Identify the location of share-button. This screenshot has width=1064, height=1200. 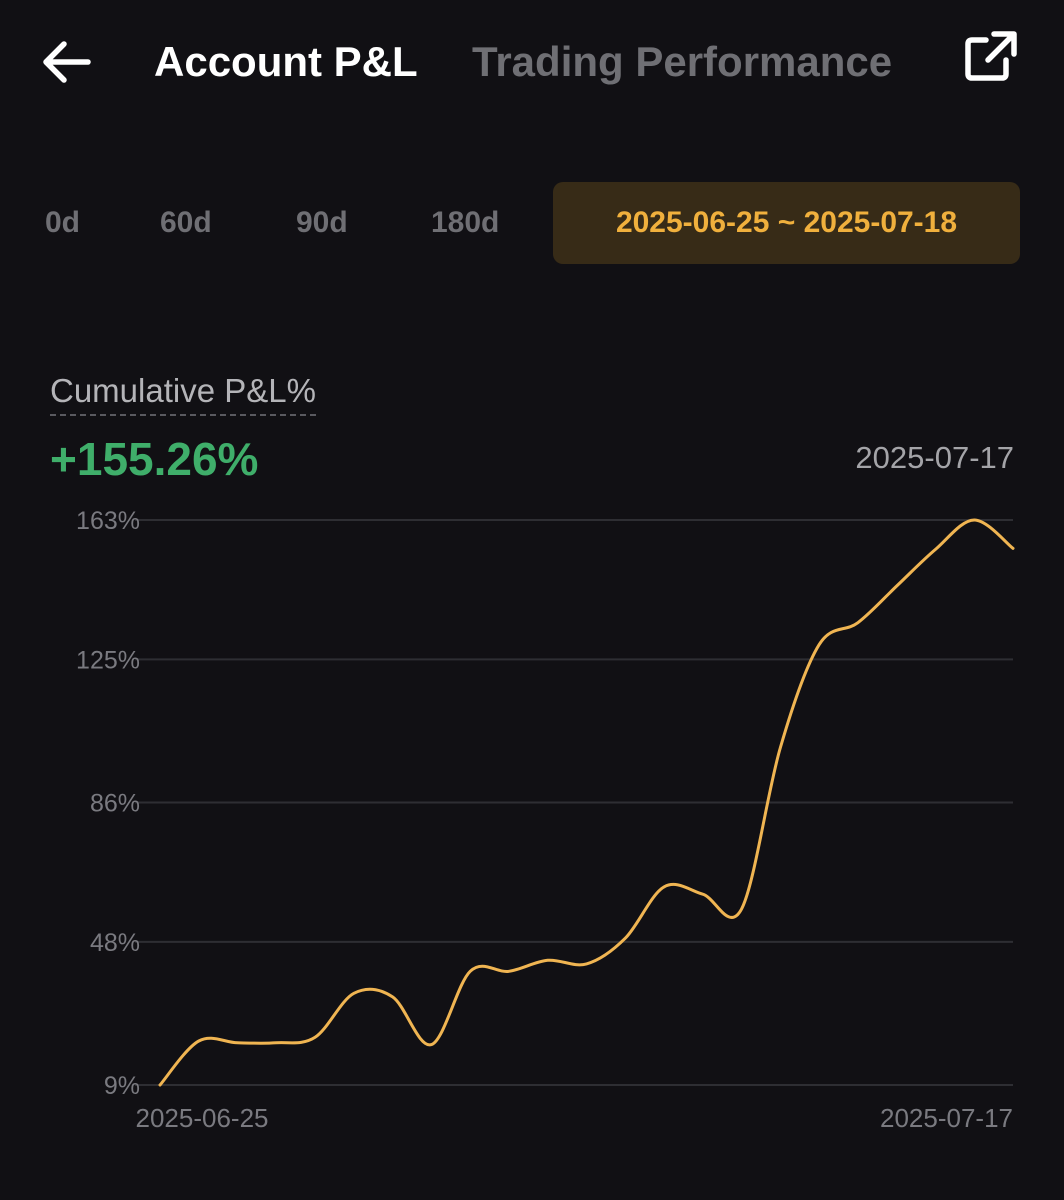
(990, 58).